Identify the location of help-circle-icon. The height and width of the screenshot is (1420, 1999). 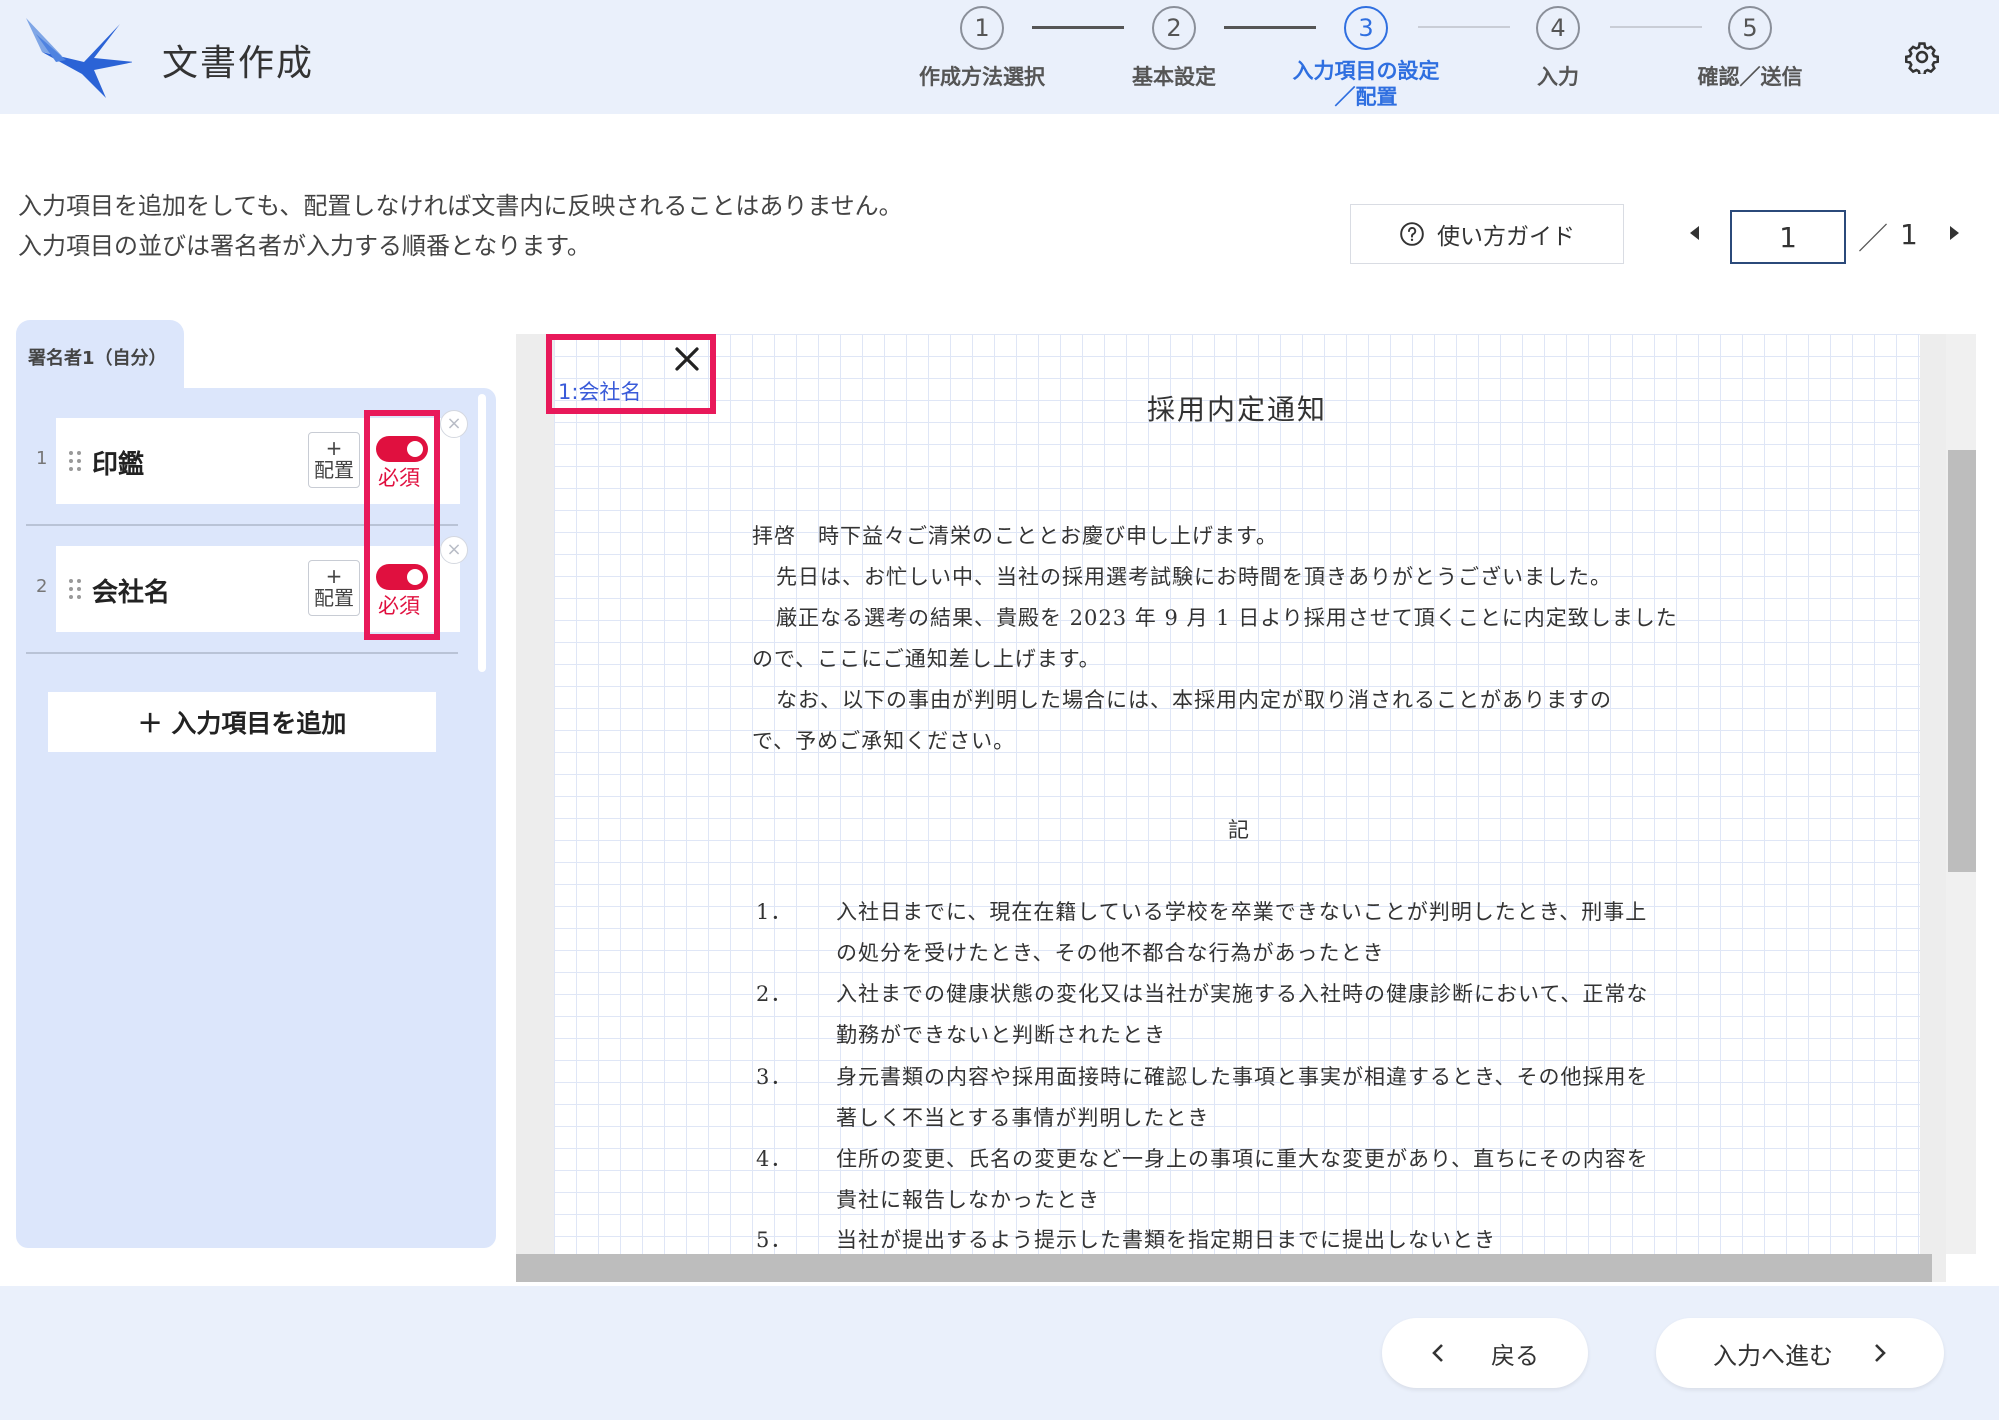
(1412, 234).